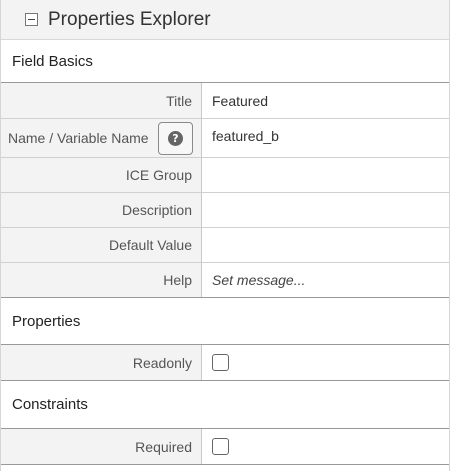  I want to click on readonly-checkbox, so click(220, 362).